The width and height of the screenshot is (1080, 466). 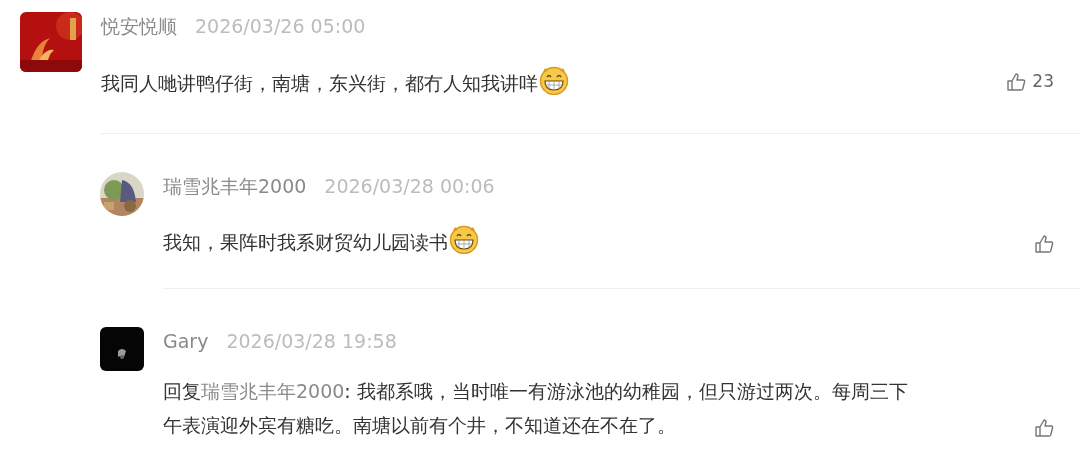 What do you see at coordinates (536, 408) in the screenshot?
I see `comment-text: 回复瑞雪兆丰年2000: 我都系哦，当时唯一有游泳池的幼稚园，但只游过两次。每周三下午表演迎外宾有糖吃。南塘以前有个井，不知道还在不在了。` at bounding box center [536, 408].